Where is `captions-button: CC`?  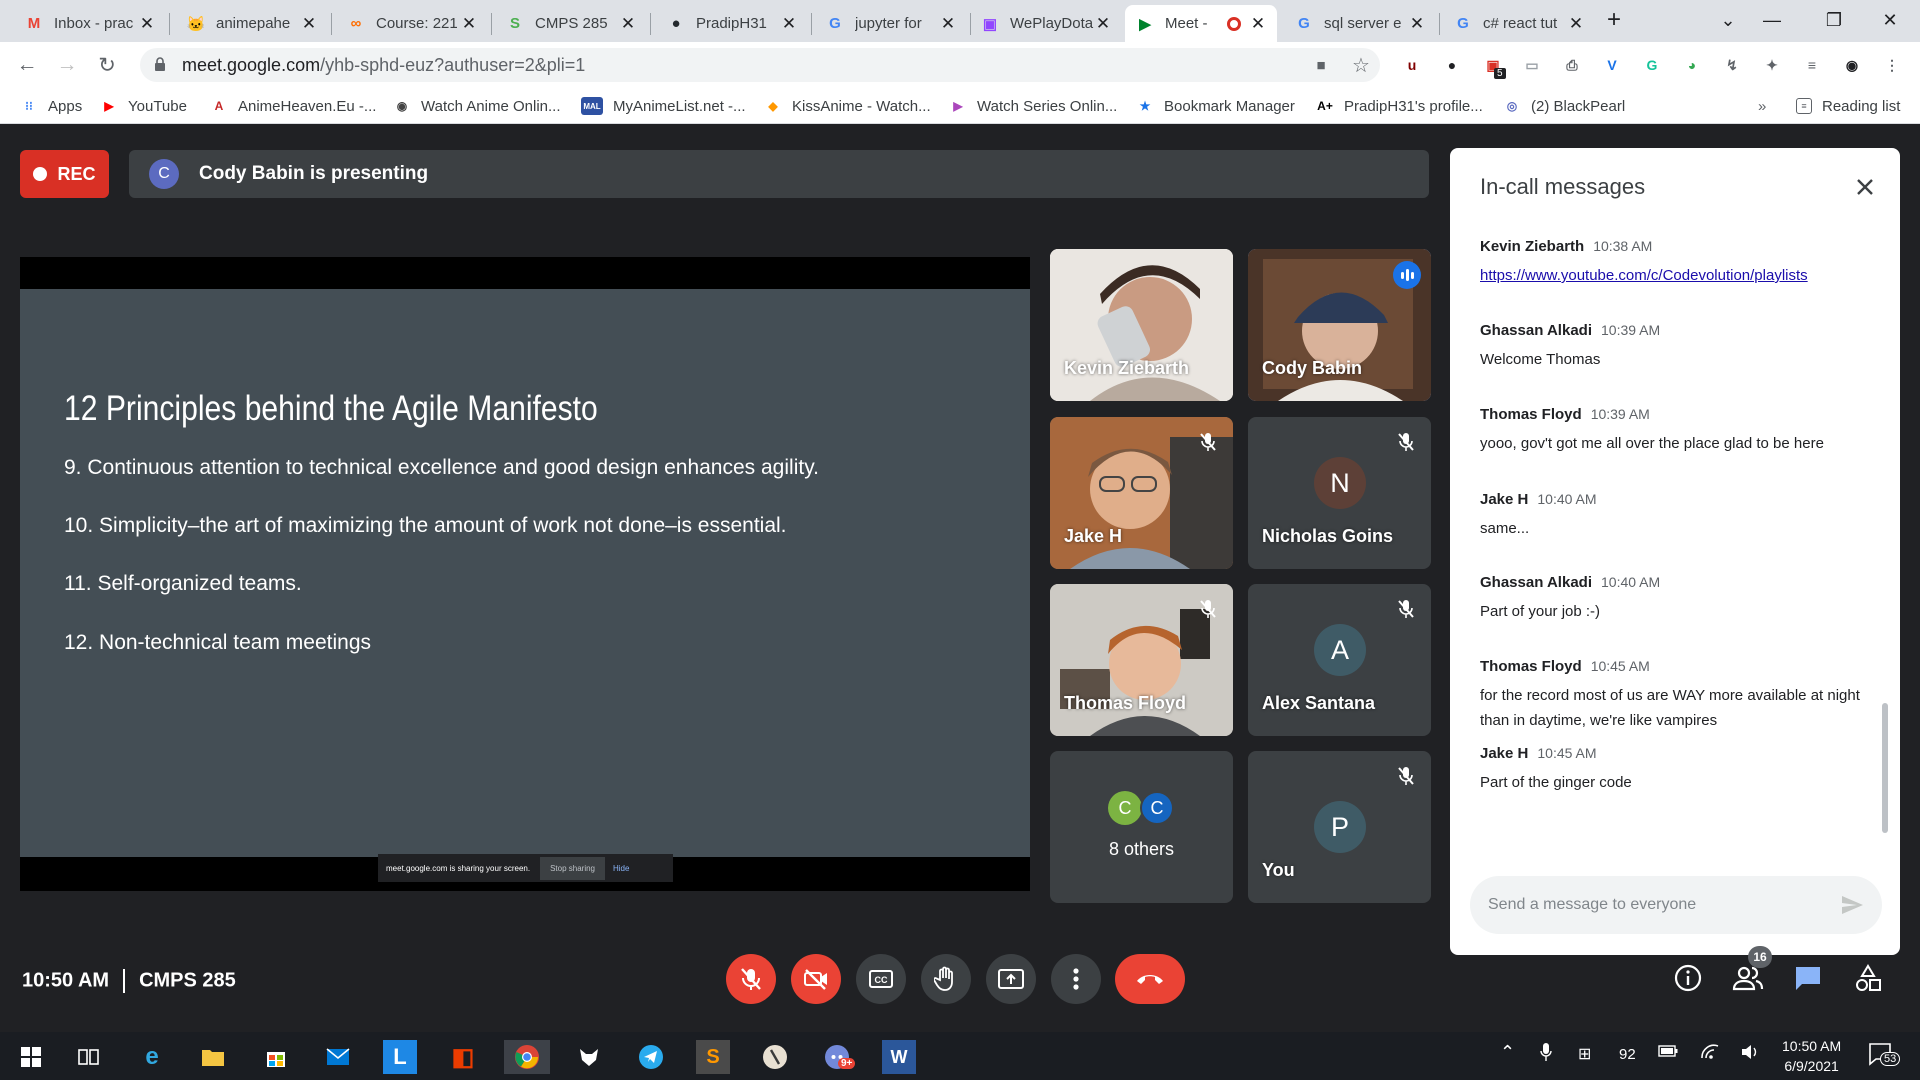
captions-button: CC is located at coordinates (881, 979).